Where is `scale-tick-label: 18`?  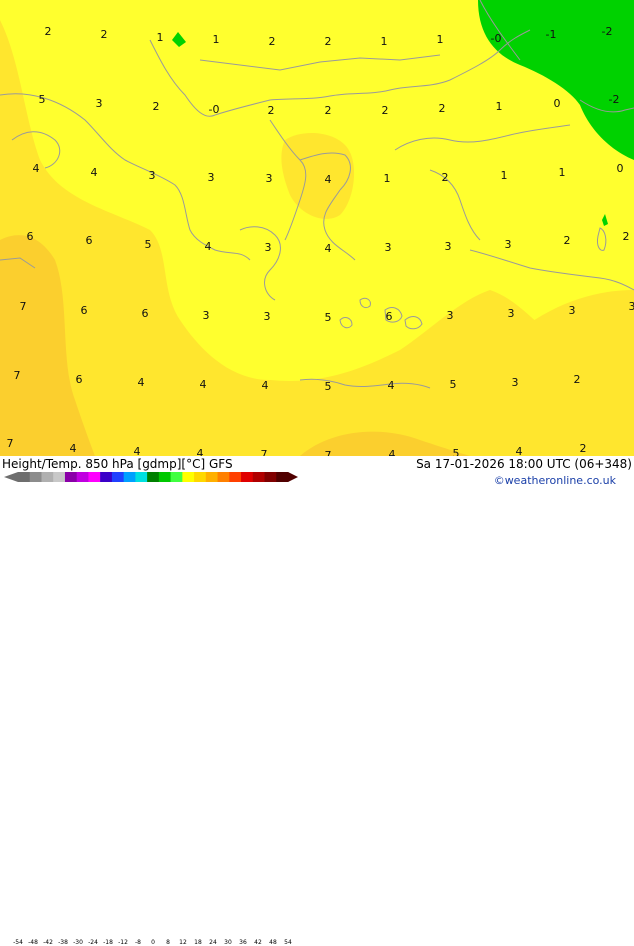 scale-tick-label: 18 is located at coordinates (198, 942).